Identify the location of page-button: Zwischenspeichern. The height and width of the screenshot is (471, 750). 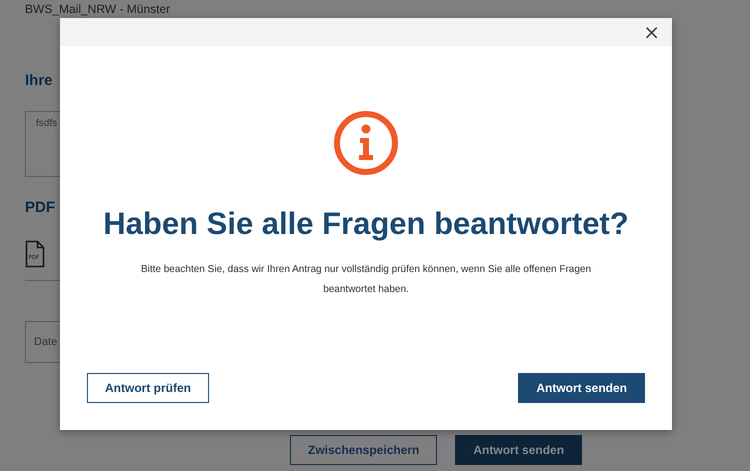
(364, 450).